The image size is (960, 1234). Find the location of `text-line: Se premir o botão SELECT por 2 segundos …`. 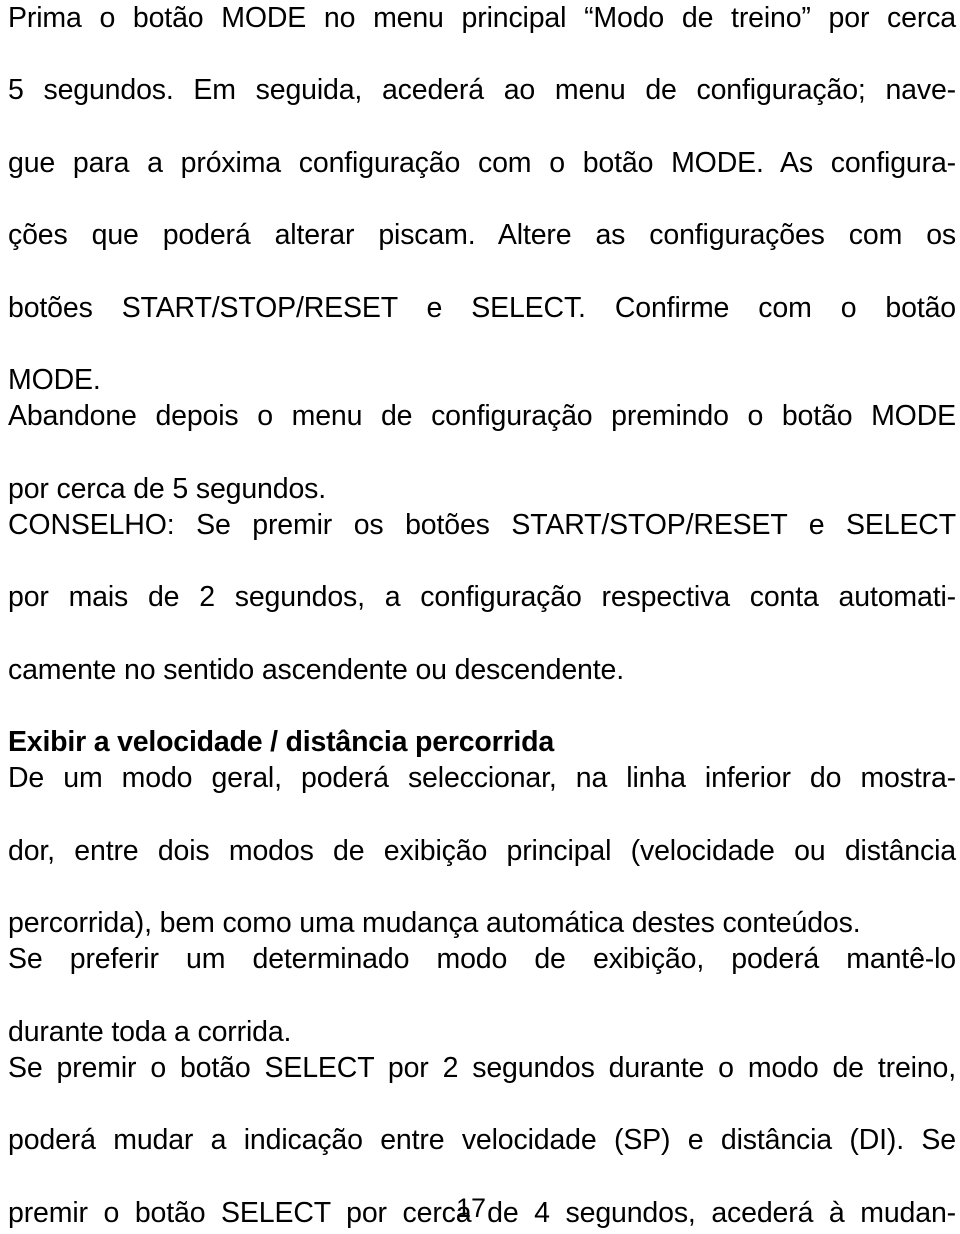

text-line: Se premir o botão SELECT por 2 segundos … is located at coordinates (482, 1067).